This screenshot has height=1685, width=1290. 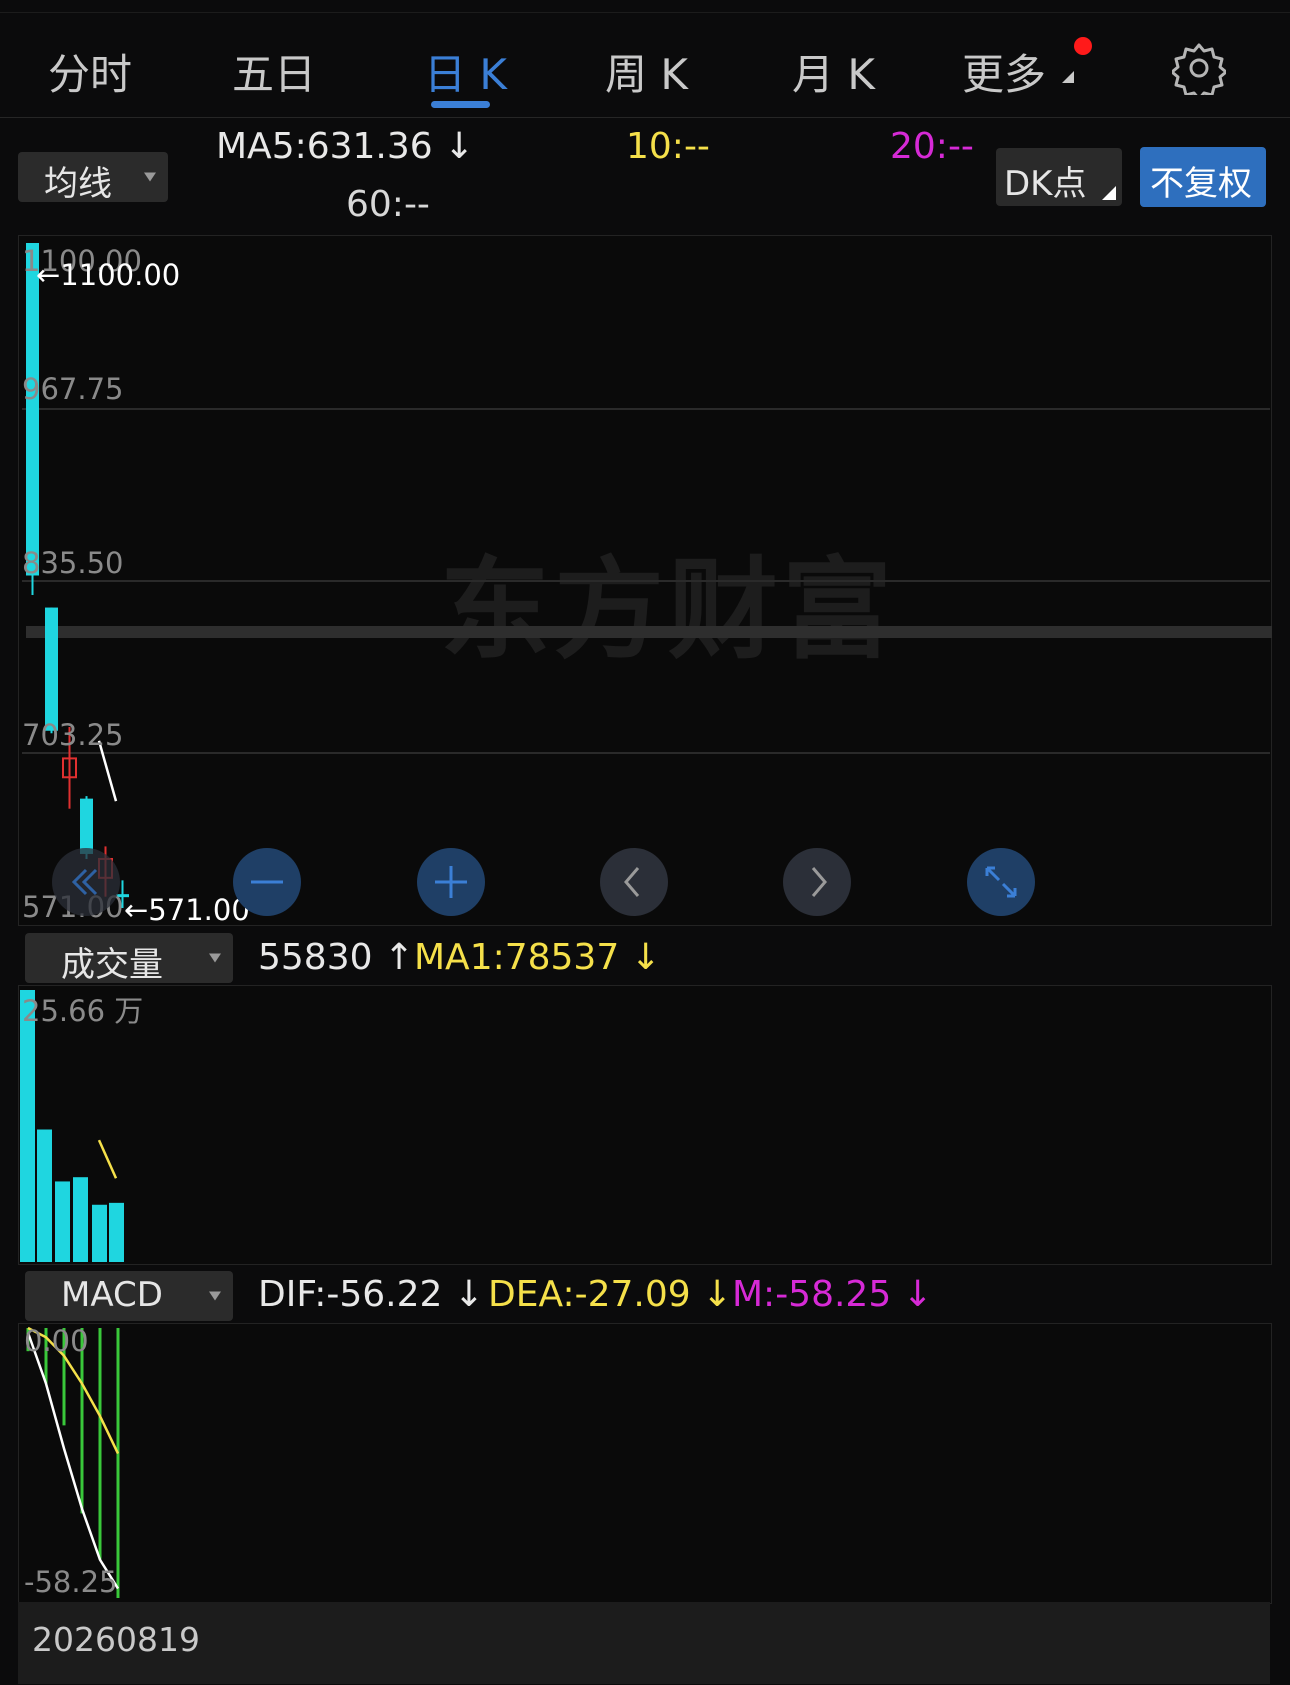 I want to click on macd-y-bottom: -58.25, so click(x=71, y=1582).